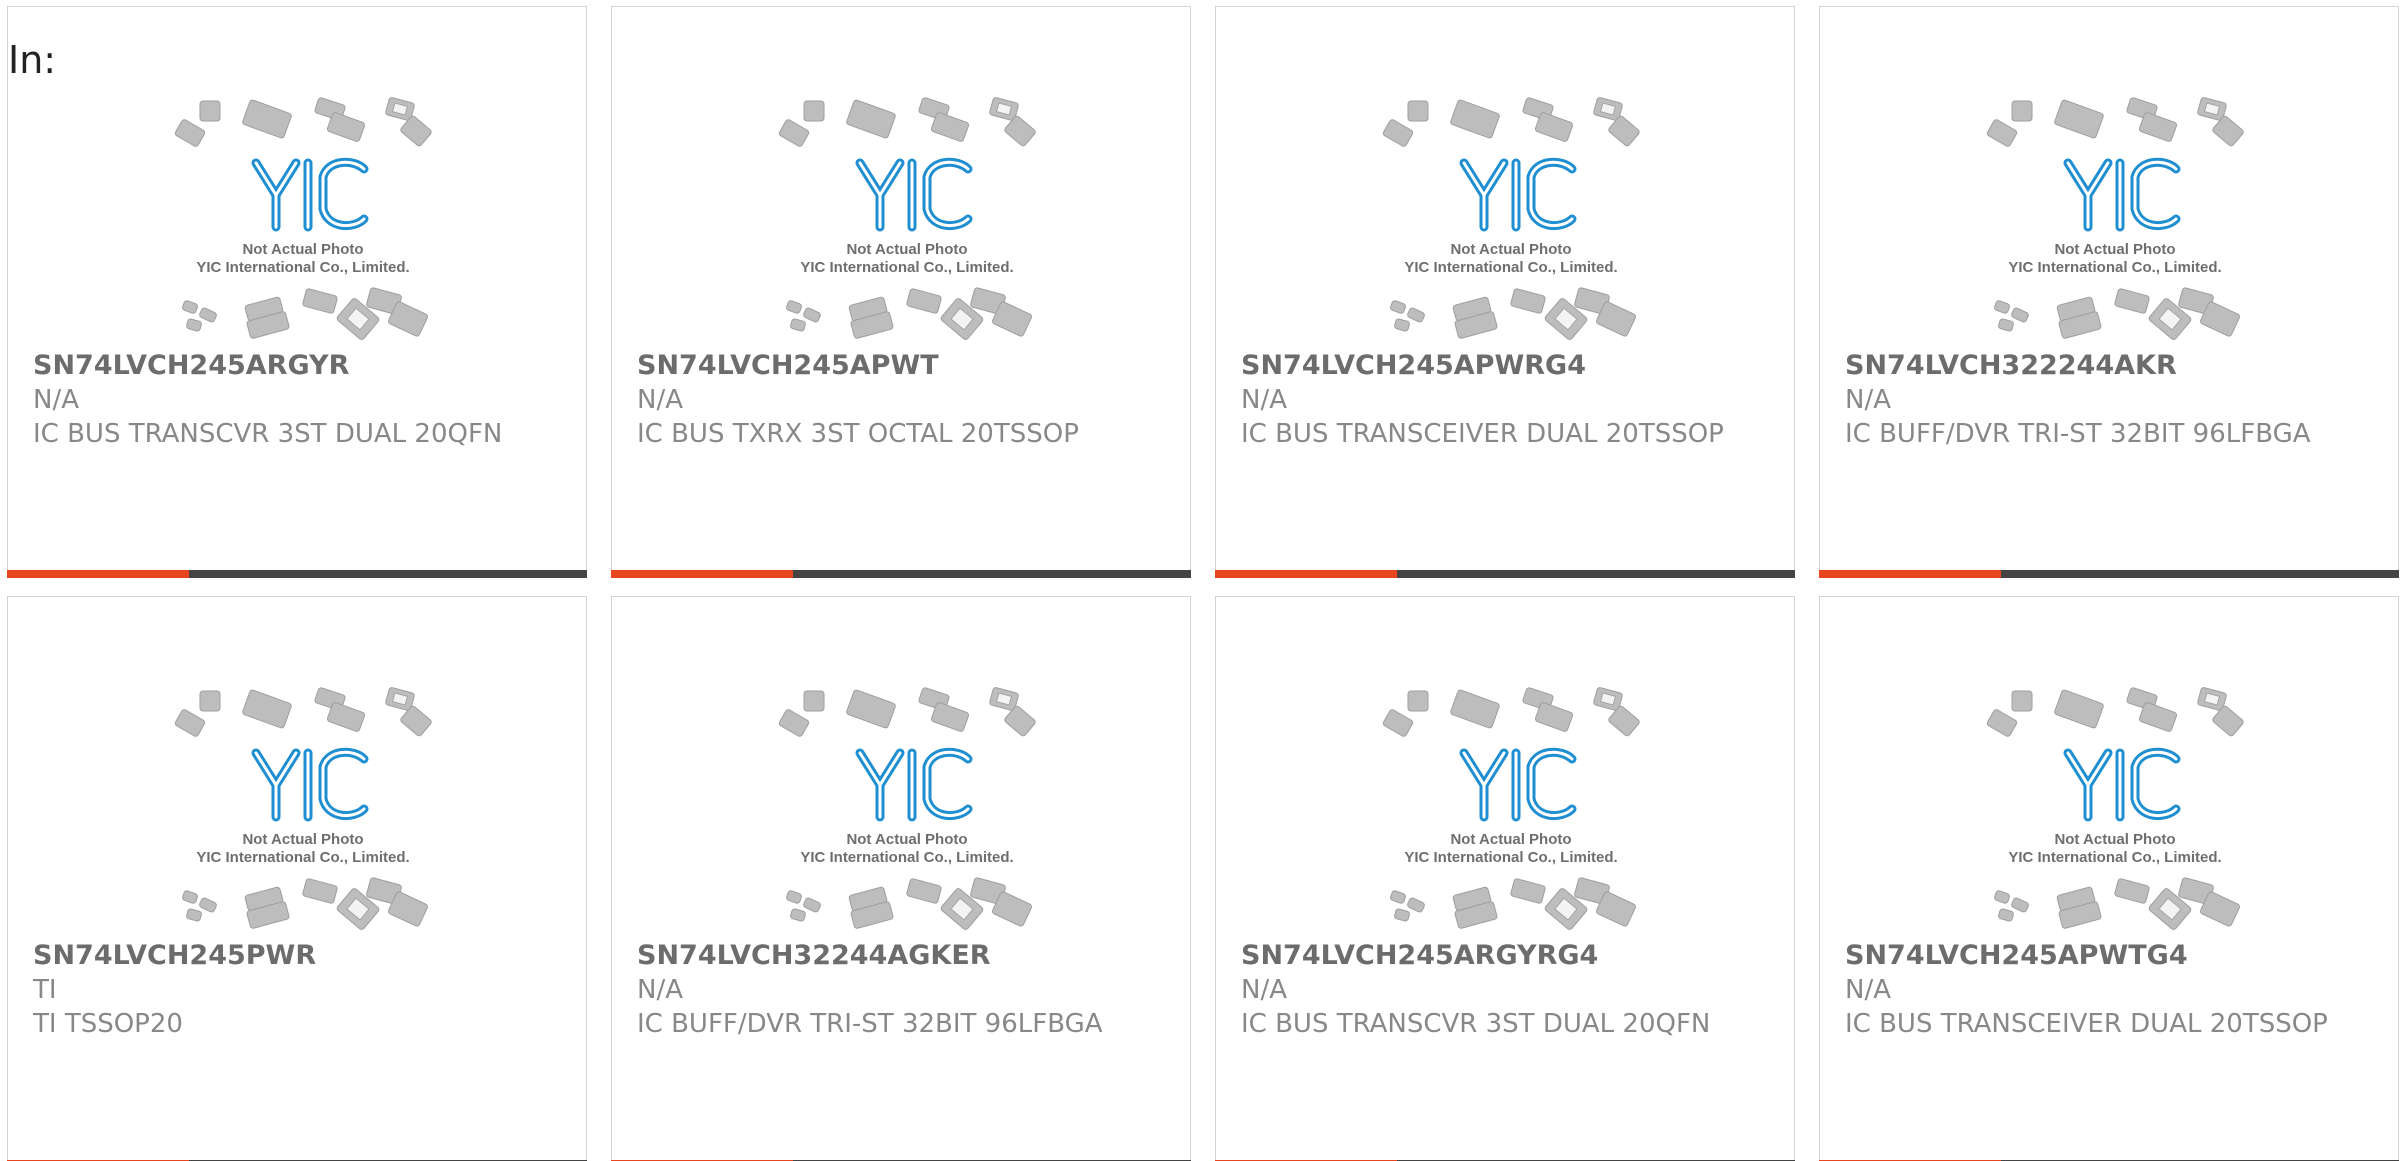 This screenshot has width=2403, height=1161. What do you see at coordinates (108, 1024) in the screenshot?
I see `description: TI TSSOP20` at bounding box center [108, 1024].